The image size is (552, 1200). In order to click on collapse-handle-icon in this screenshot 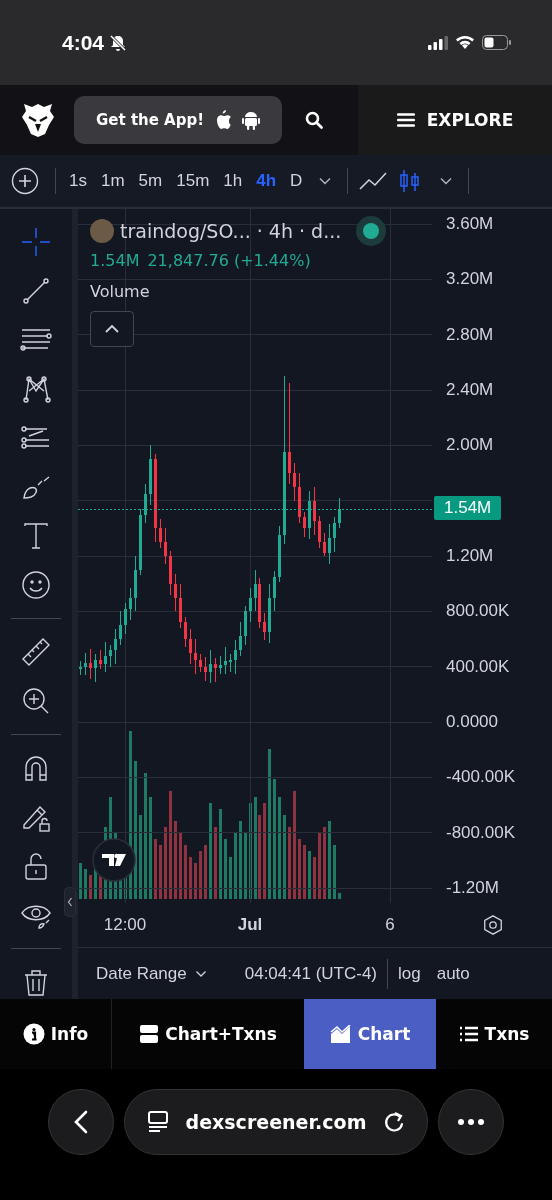, I will do `click(70, 902)`.